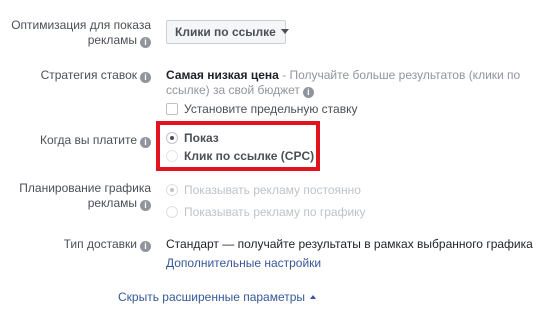 This screenshot has height=322, width=537. I want to click on payment-option-cpc: Клик по ссылке (CPC), so click(240, 156).